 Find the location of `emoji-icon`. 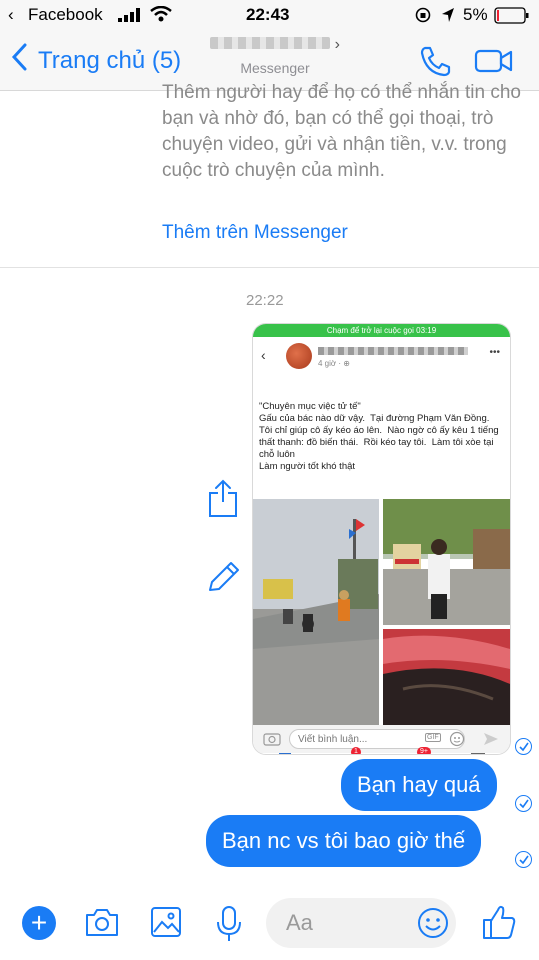

emoji-icon is located at coordinates (433, 925).